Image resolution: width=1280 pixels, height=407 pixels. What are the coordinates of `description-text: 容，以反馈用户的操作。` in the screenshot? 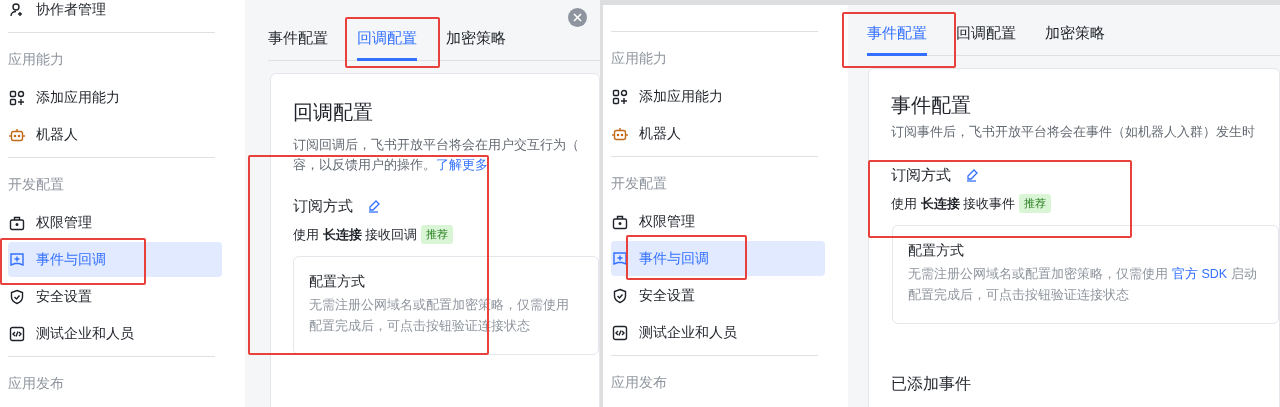 It's located at (364, 165).